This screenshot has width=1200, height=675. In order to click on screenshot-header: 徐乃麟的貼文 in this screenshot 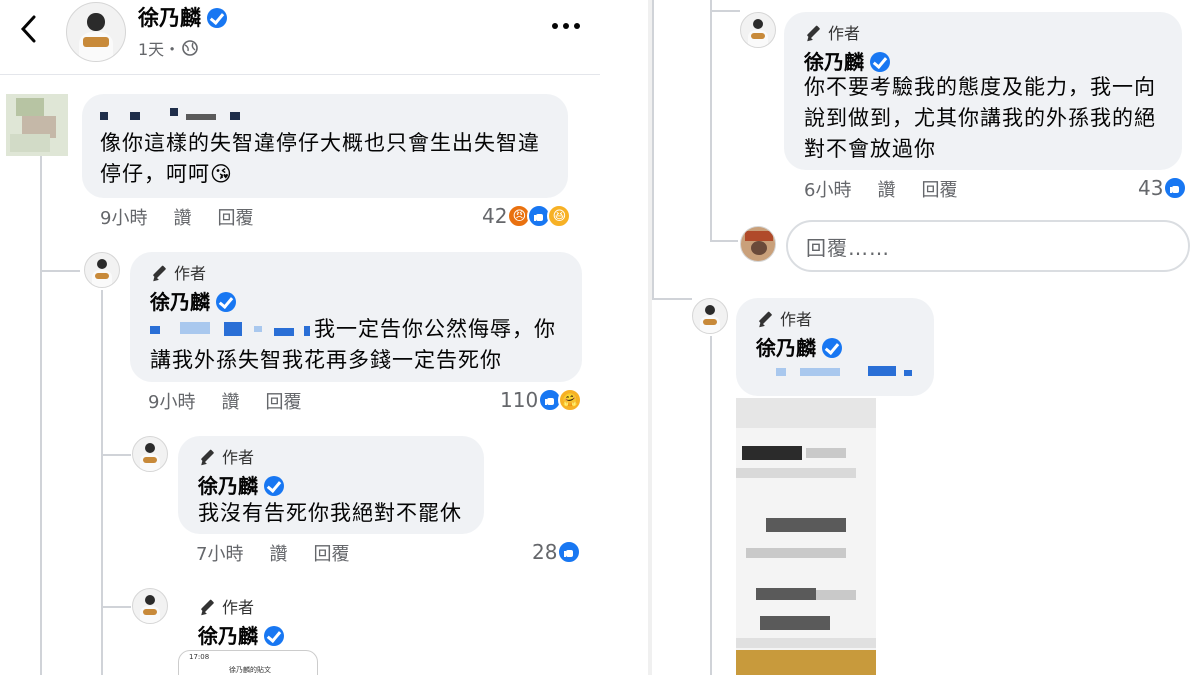, I will do `click(250, 670)`.